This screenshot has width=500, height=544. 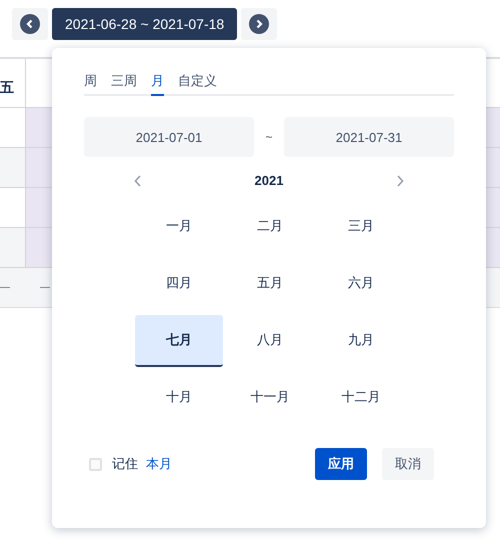 I want to click on month-cell: 八月, so click(x=270, y=341).